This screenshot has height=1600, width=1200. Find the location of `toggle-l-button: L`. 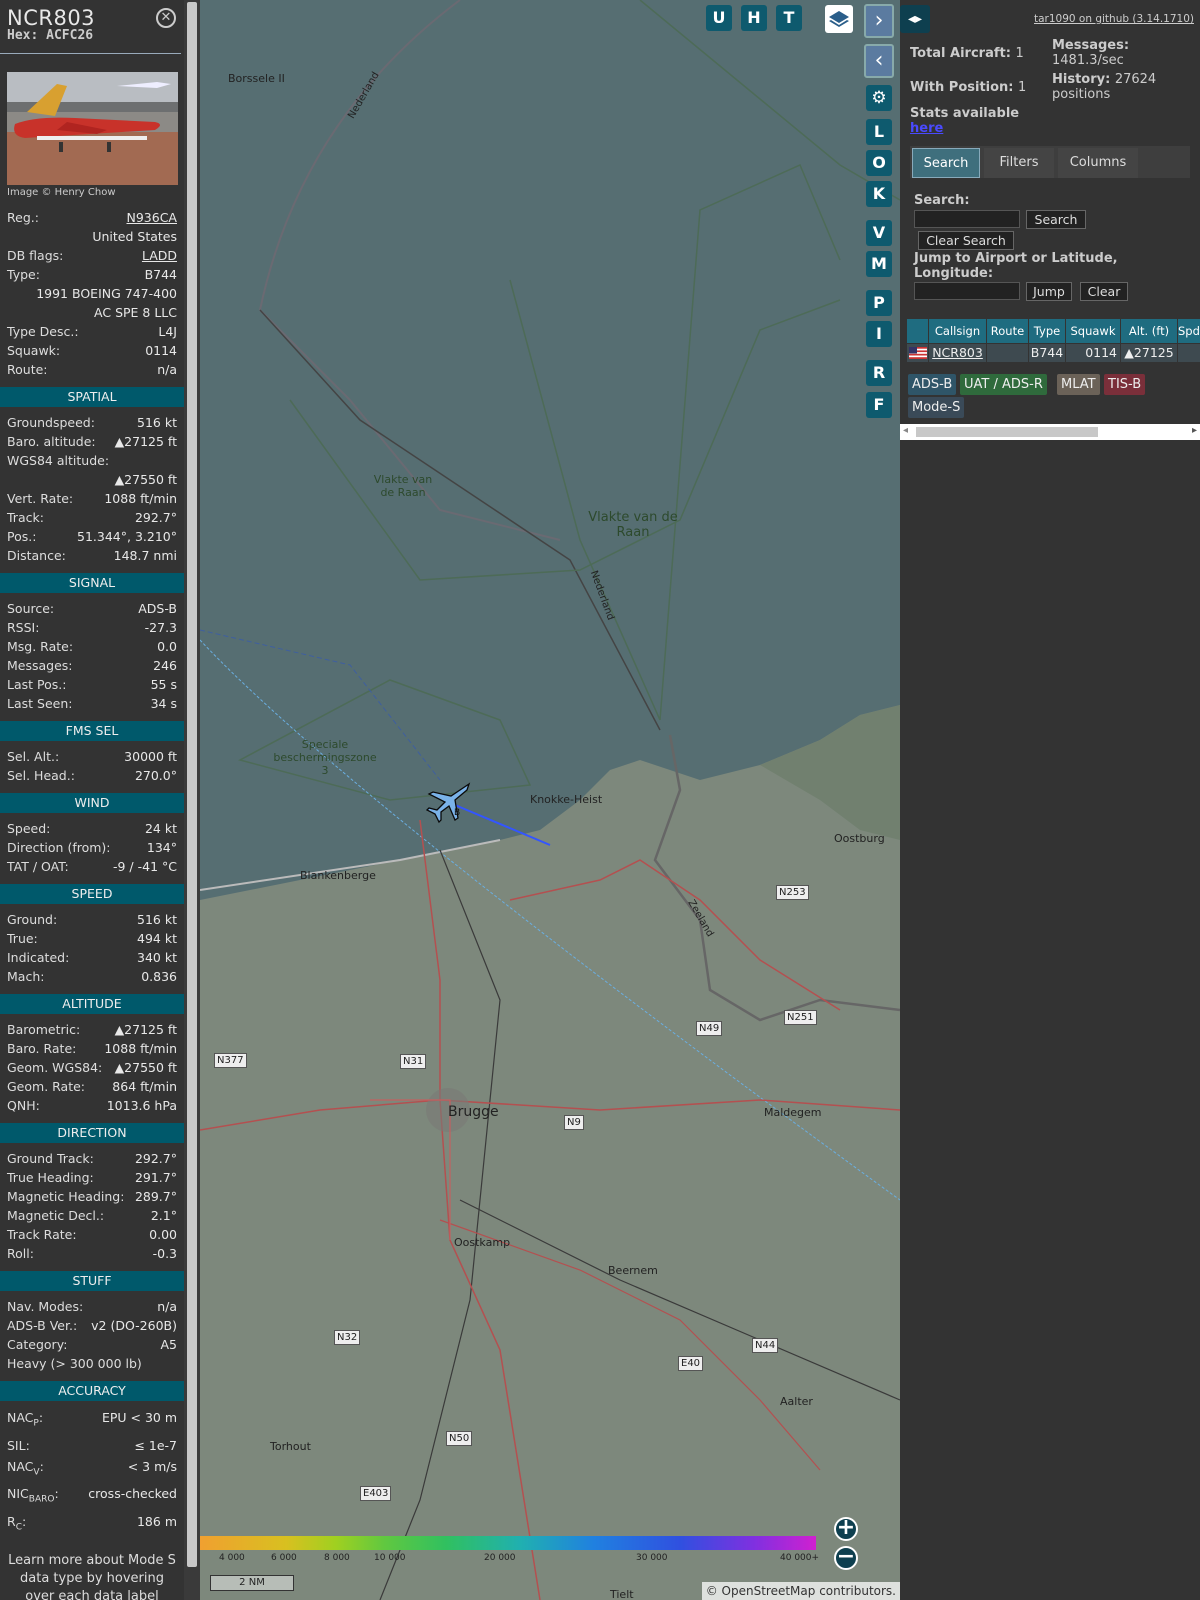

toggle-l-button: L is located at coordinates (879, 132).